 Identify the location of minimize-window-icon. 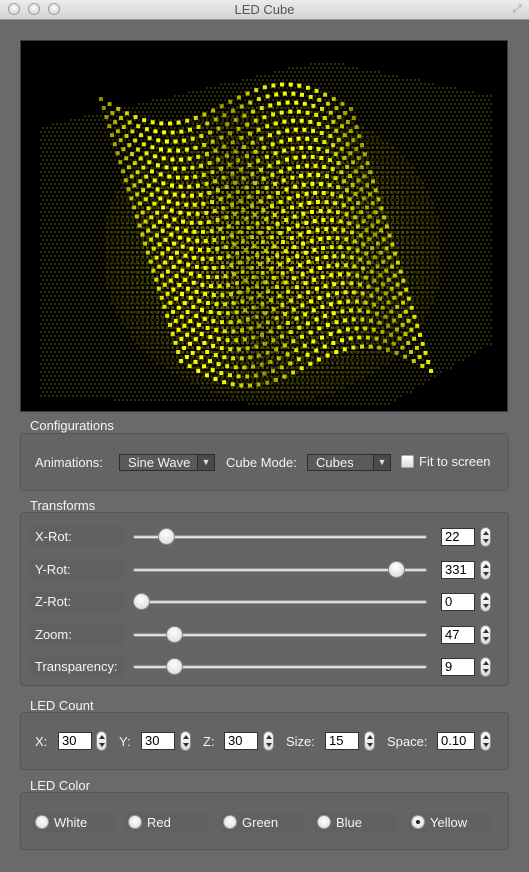
(34, 9).